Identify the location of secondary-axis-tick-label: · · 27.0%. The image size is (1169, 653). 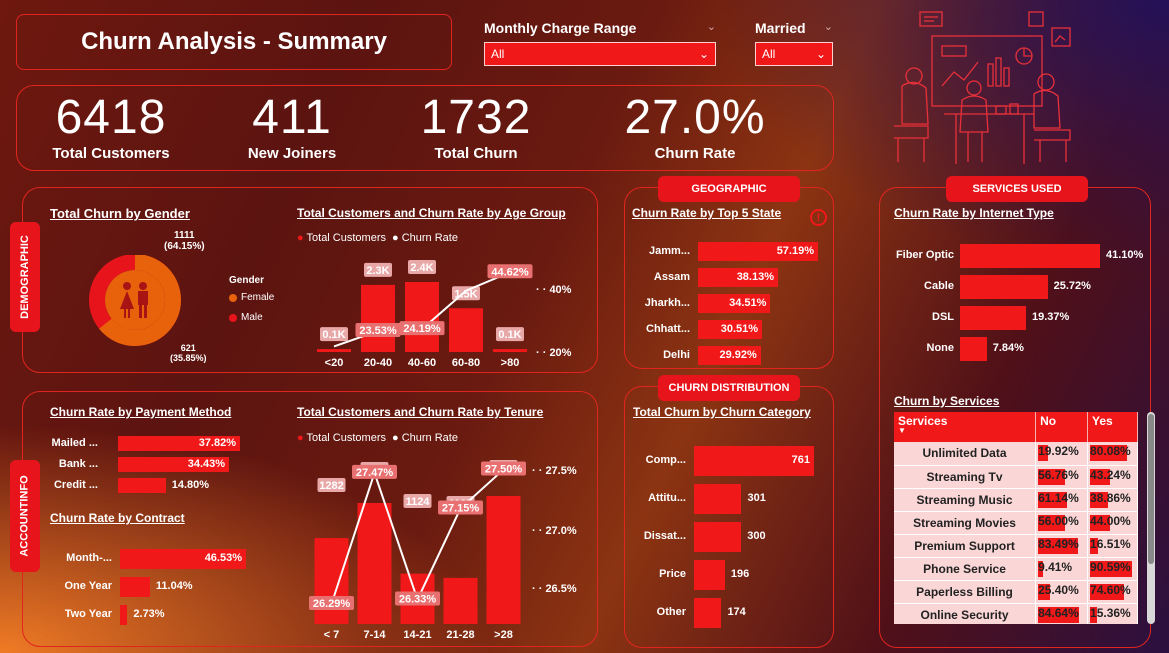
(554, 531).